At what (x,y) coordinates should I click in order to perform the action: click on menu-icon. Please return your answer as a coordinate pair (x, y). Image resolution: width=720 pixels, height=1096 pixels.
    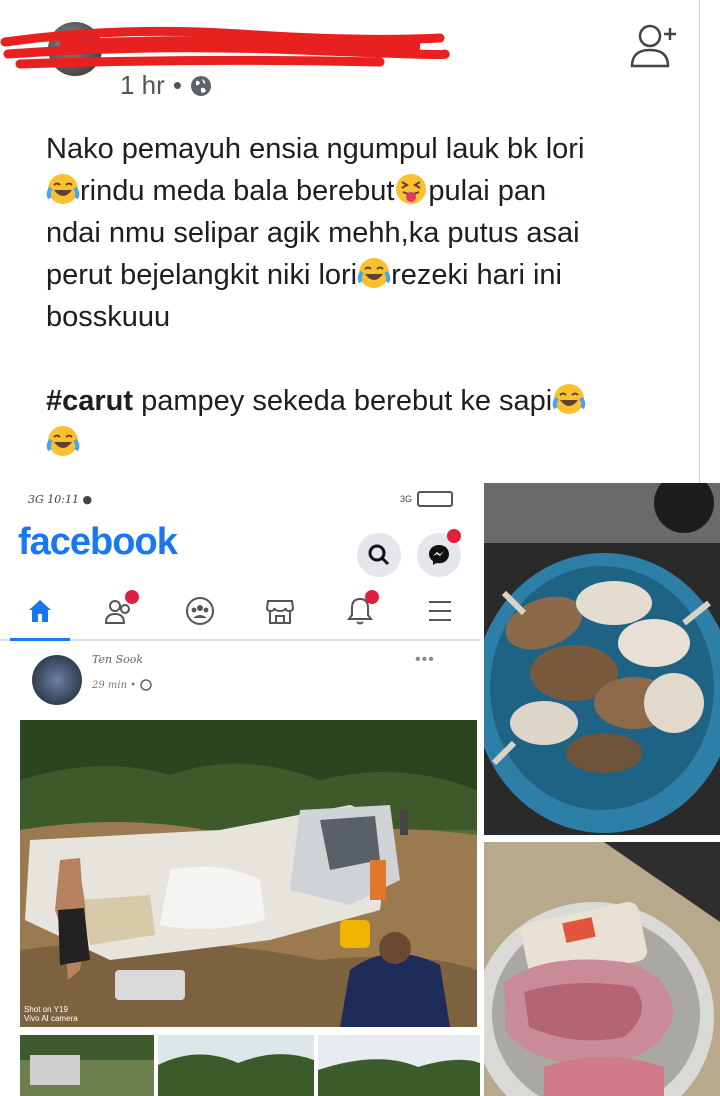
    Looking at the image, I should click on (440, 611).